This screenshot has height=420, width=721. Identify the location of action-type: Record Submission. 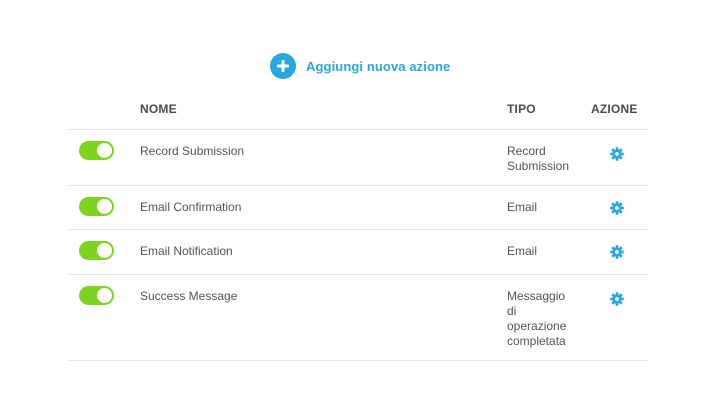
(538, 158).